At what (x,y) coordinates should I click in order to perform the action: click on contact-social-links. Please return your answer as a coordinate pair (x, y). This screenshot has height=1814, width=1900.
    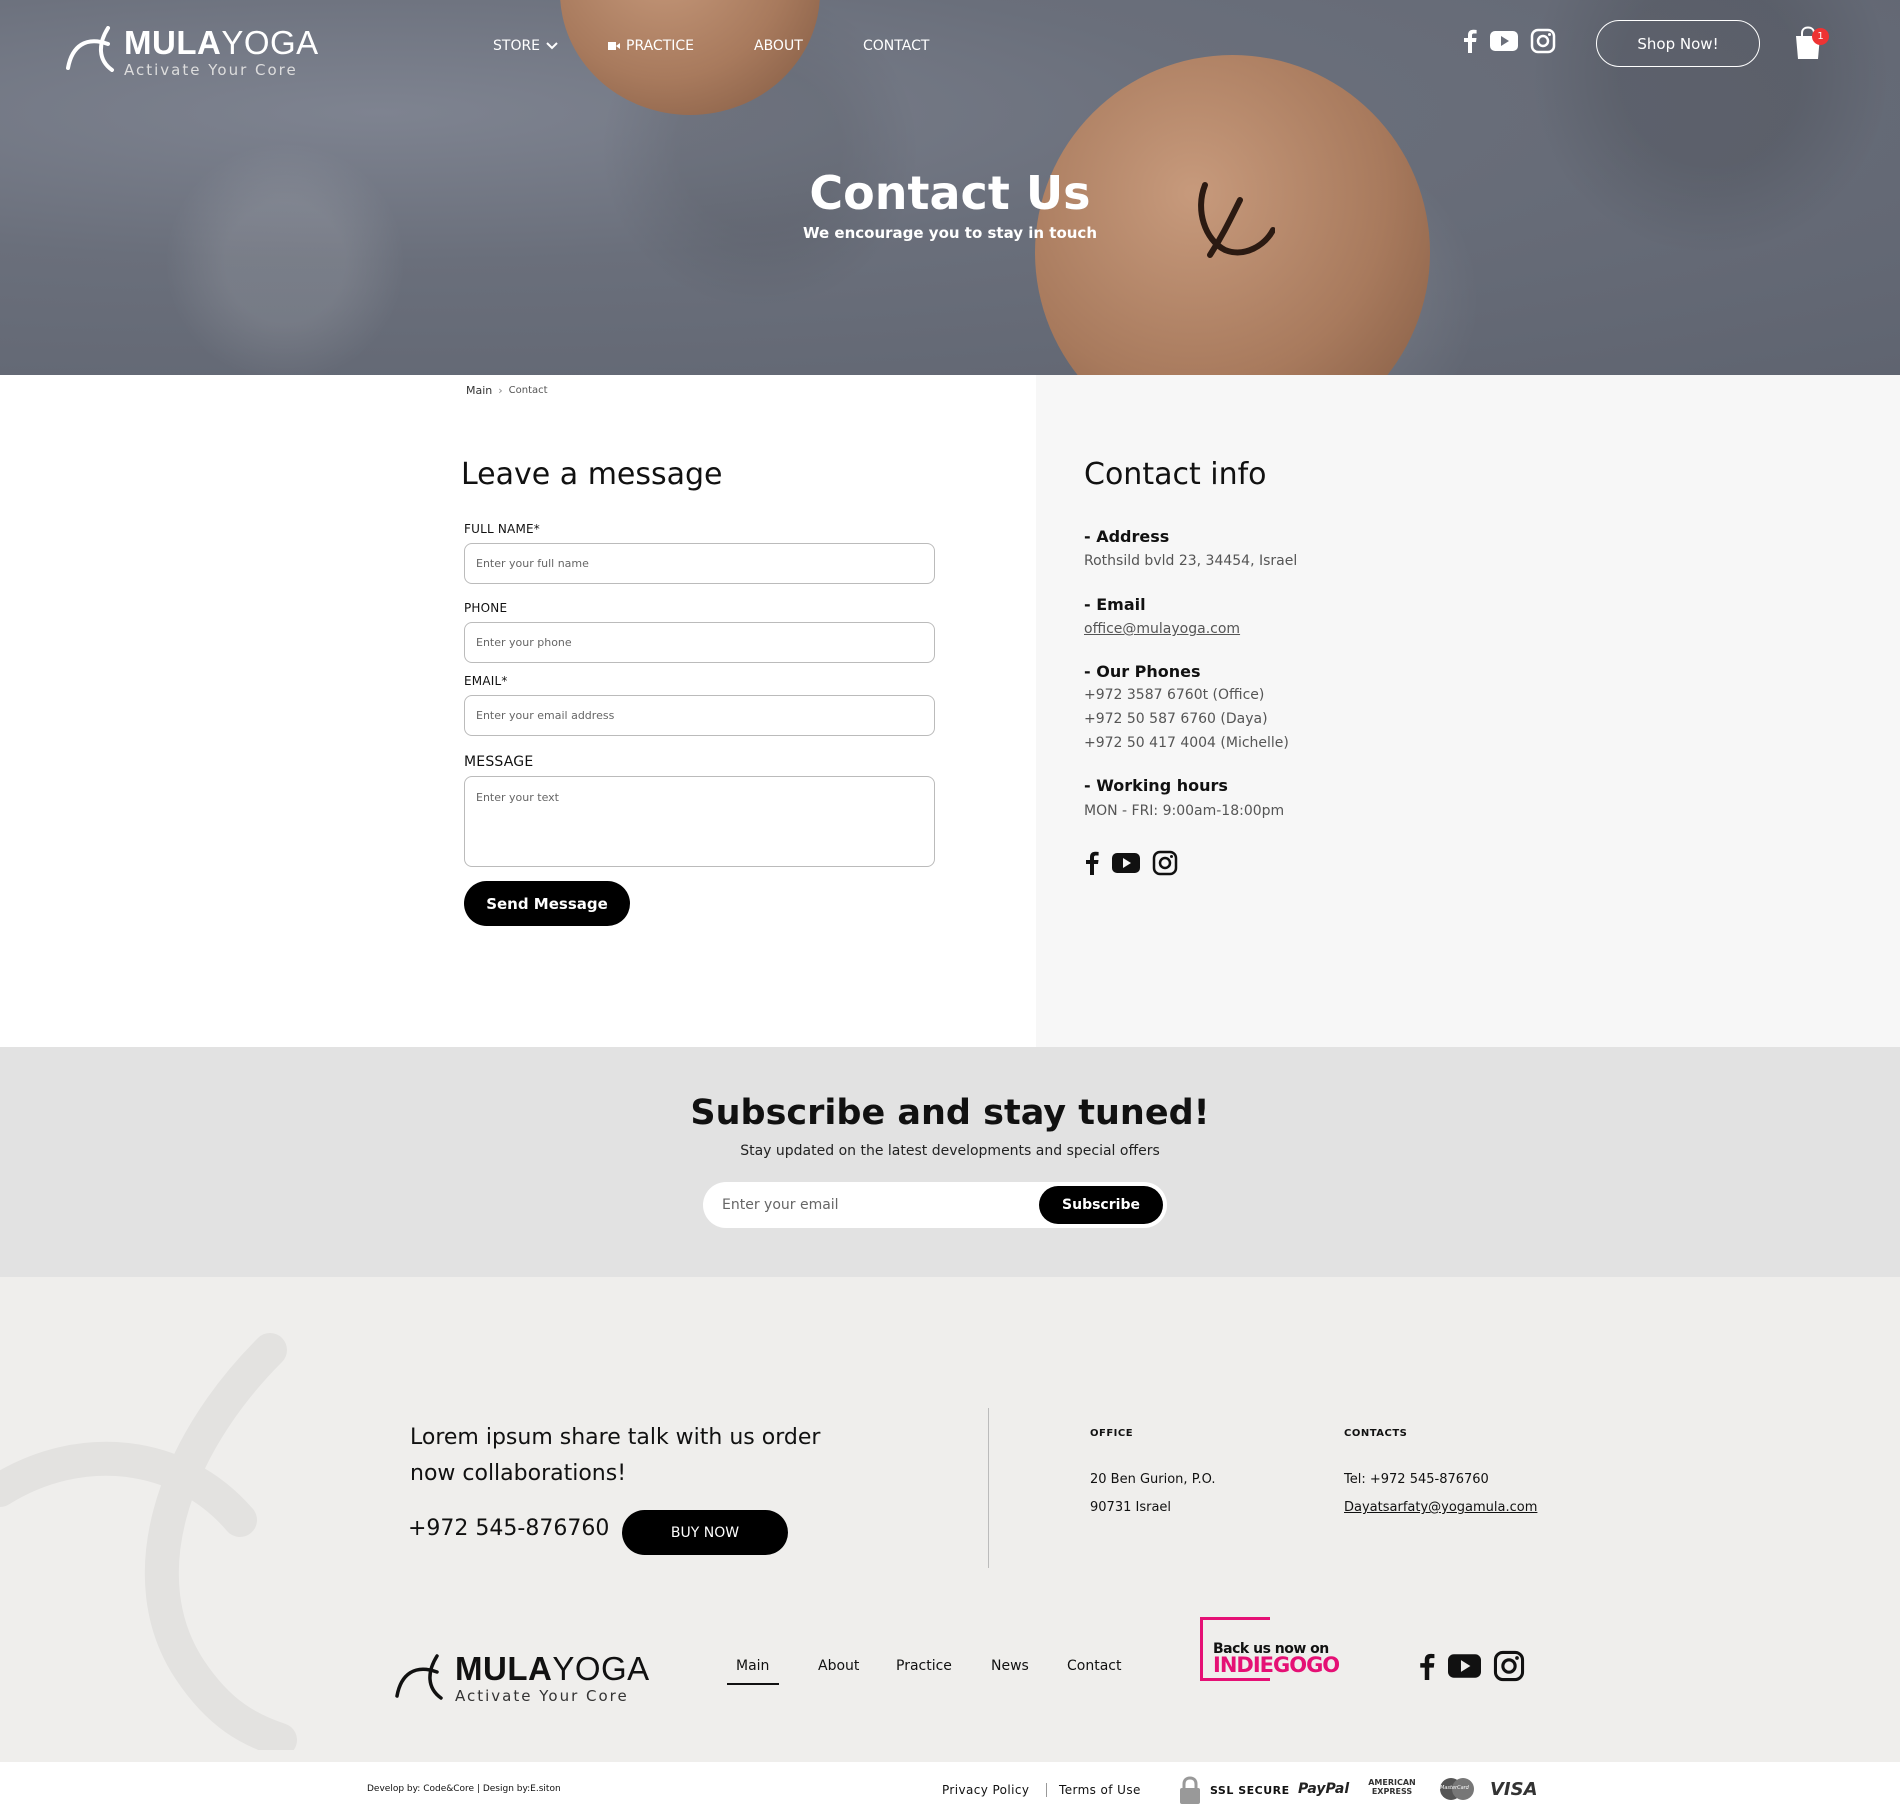
    Looking at the image, I should click on (1131, 863).